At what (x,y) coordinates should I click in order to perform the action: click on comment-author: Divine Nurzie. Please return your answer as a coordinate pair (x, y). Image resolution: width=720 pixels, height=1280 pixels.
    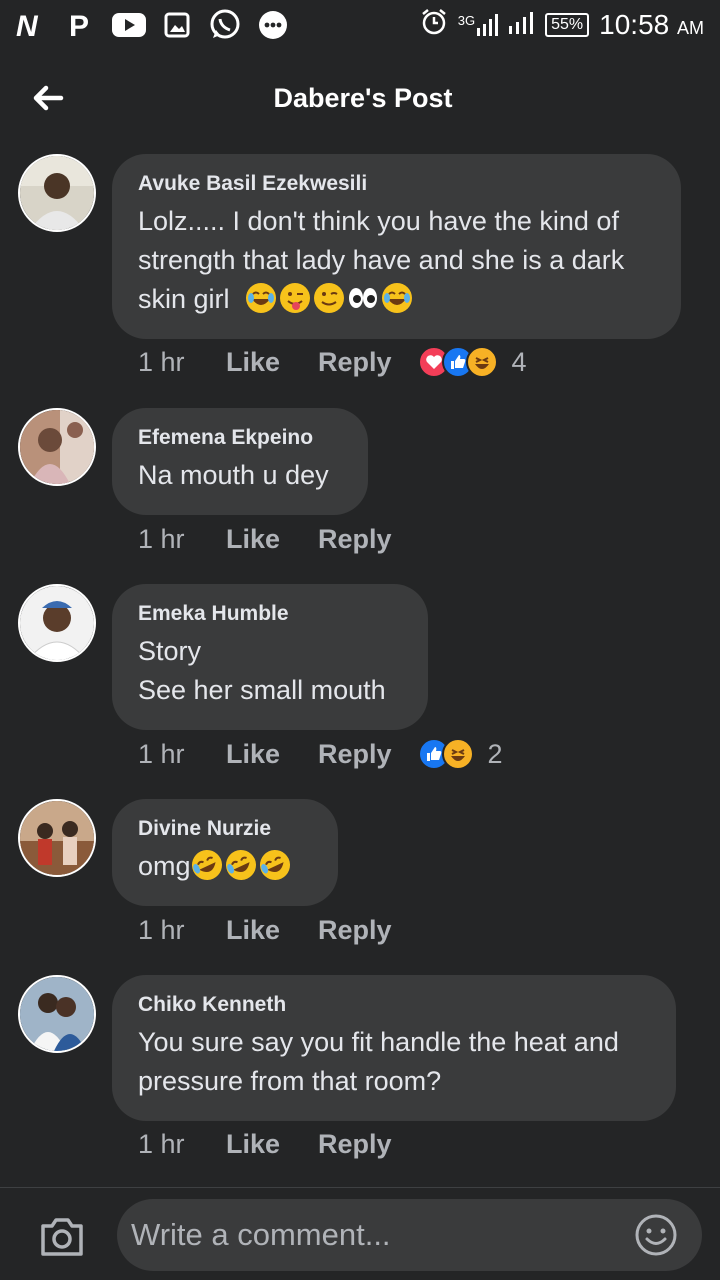
    Looking at the image, I should click on (225, 829).